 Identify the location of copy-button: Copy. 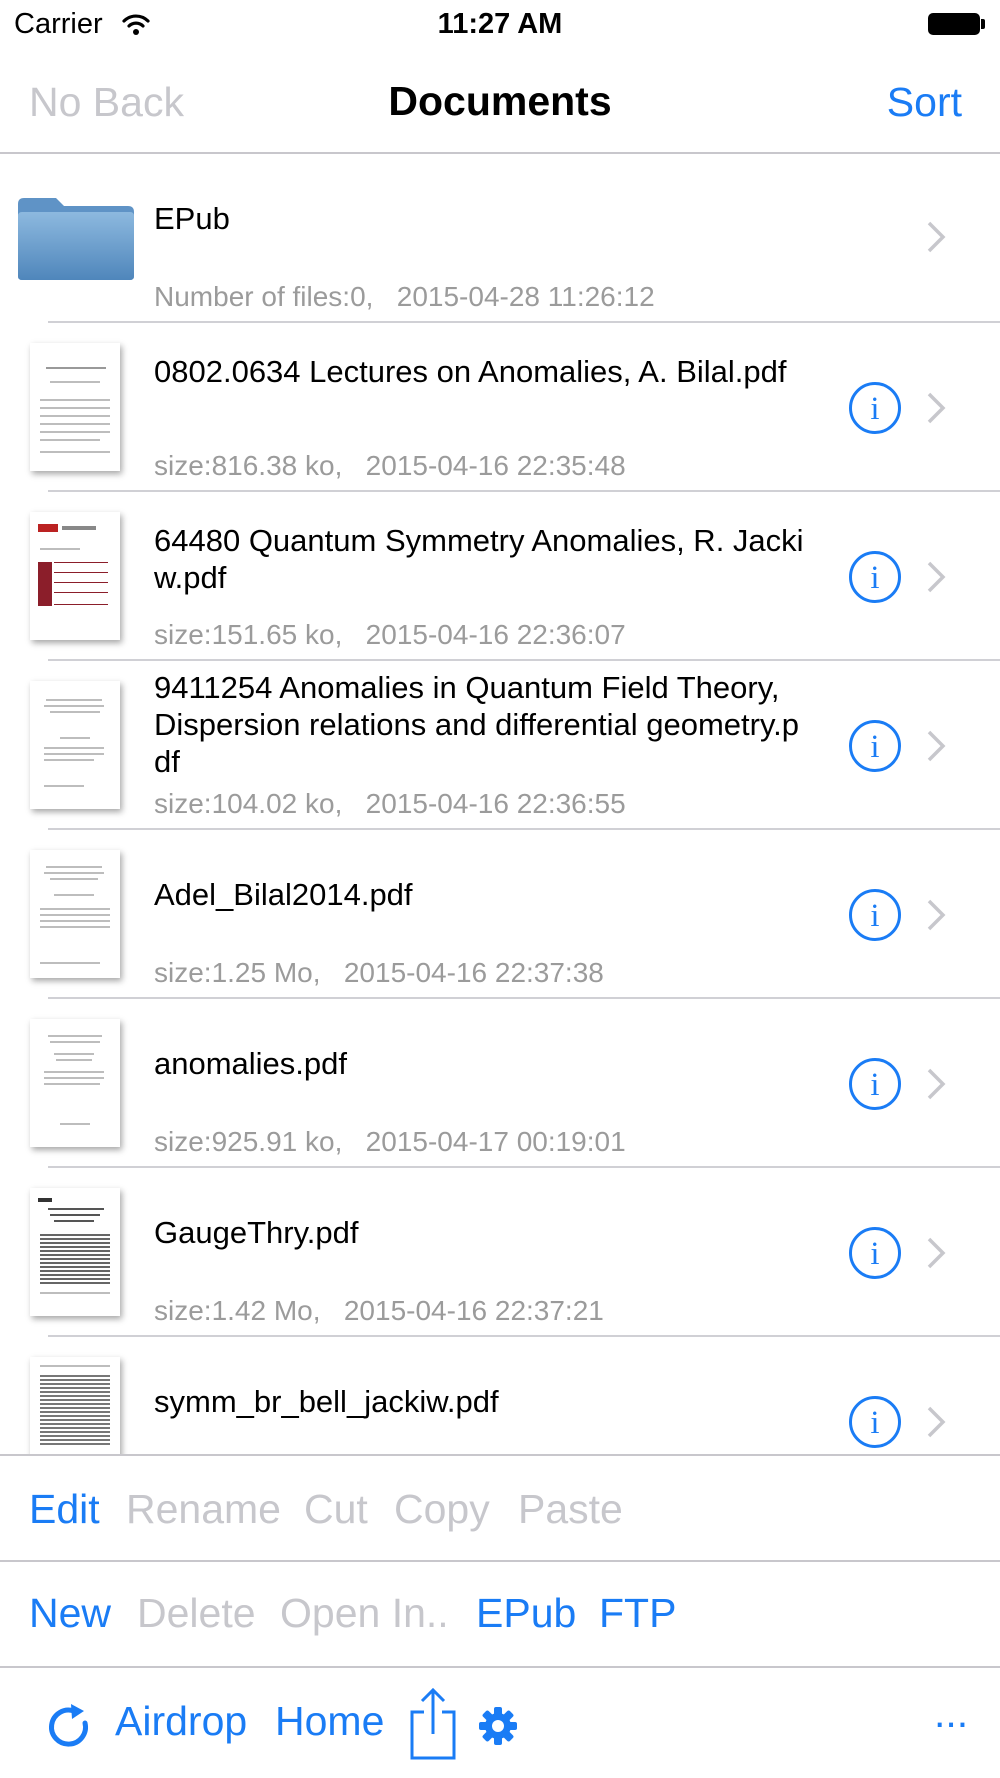
(442, 1509).